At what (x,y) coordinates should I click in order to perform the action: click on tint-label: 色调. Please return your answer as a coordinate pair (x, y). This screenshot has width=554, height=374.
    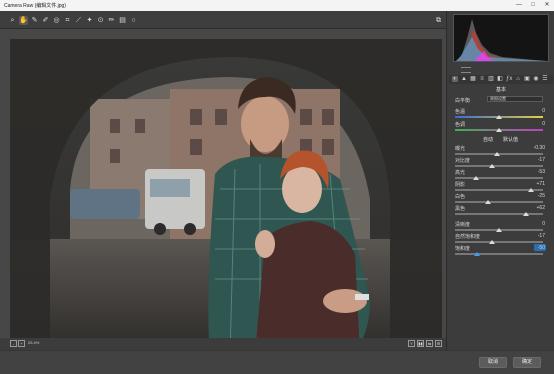
    Looking at the image, I should click on (460, 125).